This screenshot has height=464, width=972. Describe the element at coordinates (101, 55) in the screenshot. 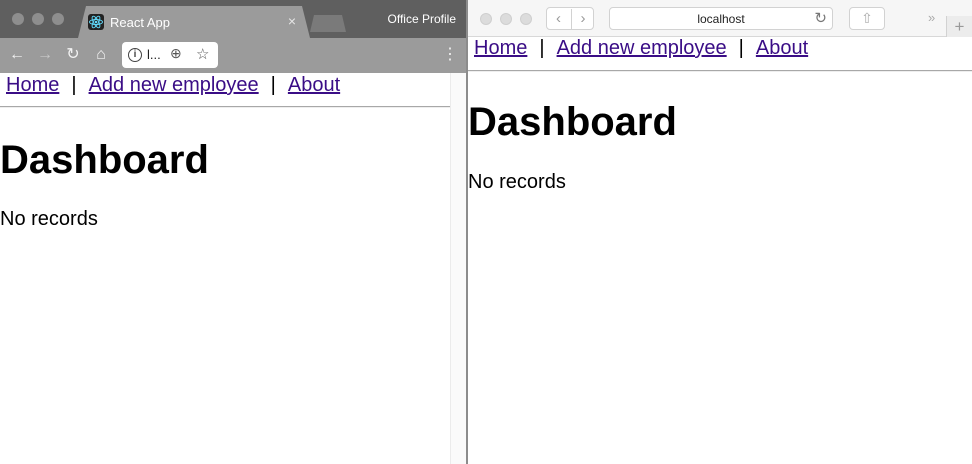

I see `home-icon: ⌂` at that location.